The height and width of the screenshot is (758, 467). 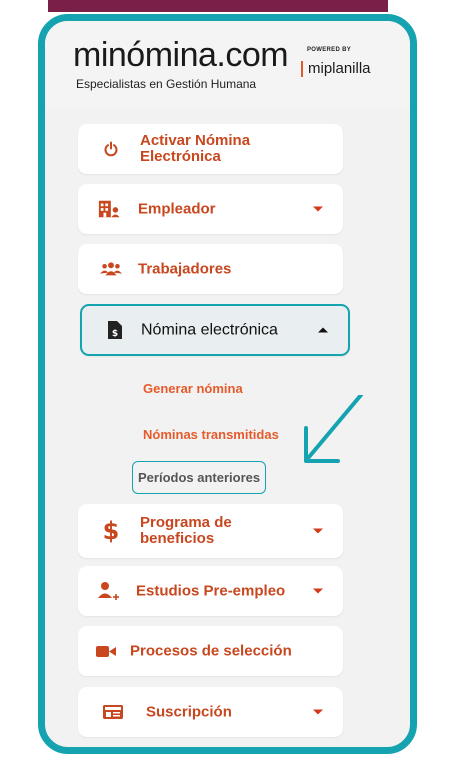 I want to click on menu-item-label: Trabajadores, so click(x=185, y=269).